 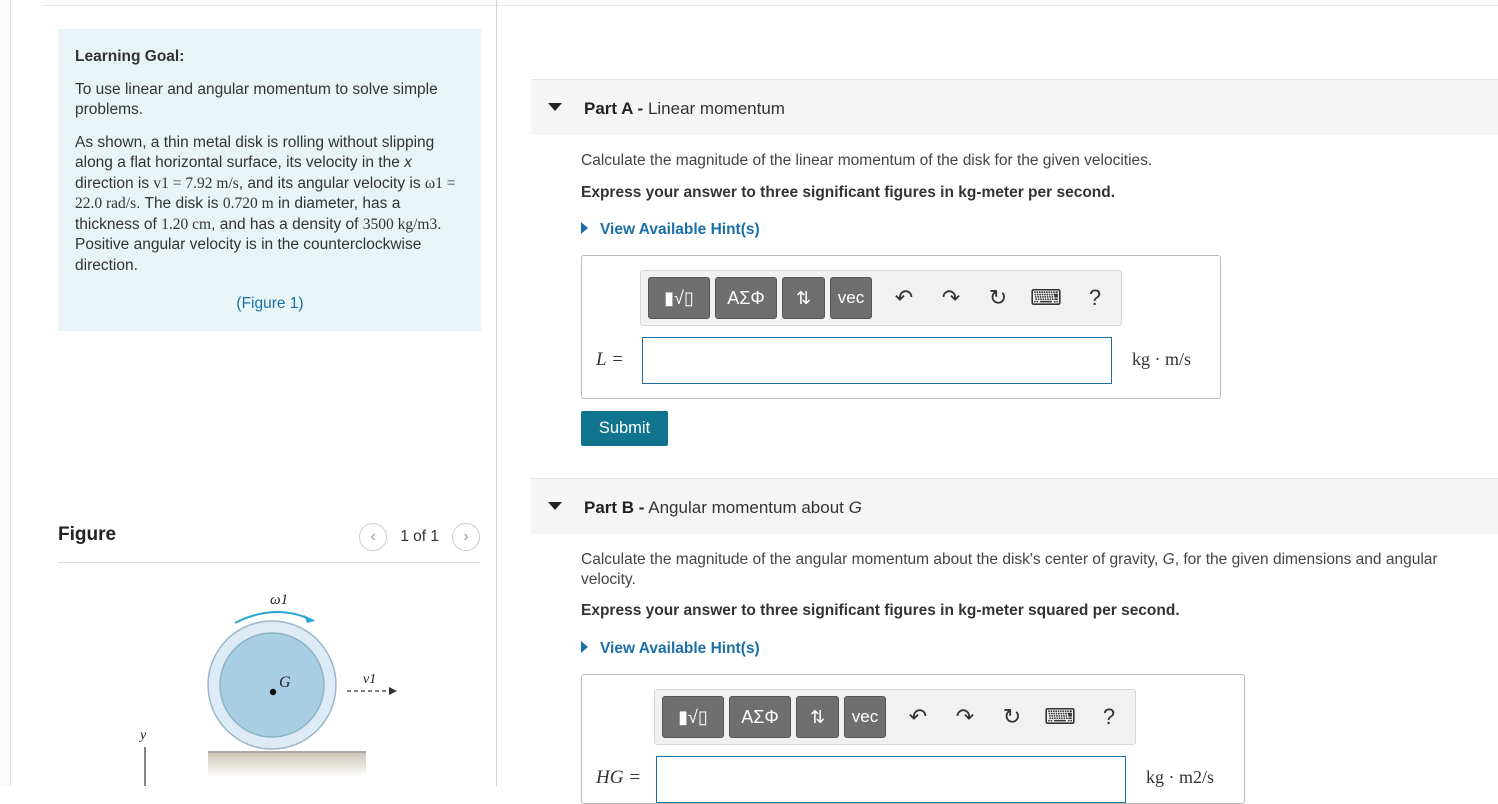 I want to click on left-gutter, so click(x=5, y=393).